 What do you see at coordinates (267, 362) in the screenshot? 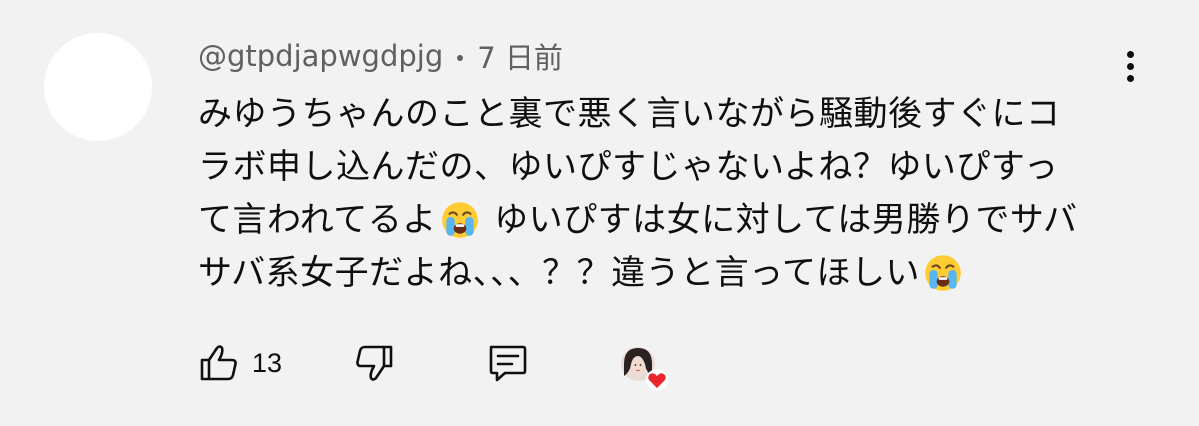
I see `like-count: 13` at bounding box center [267, 362].